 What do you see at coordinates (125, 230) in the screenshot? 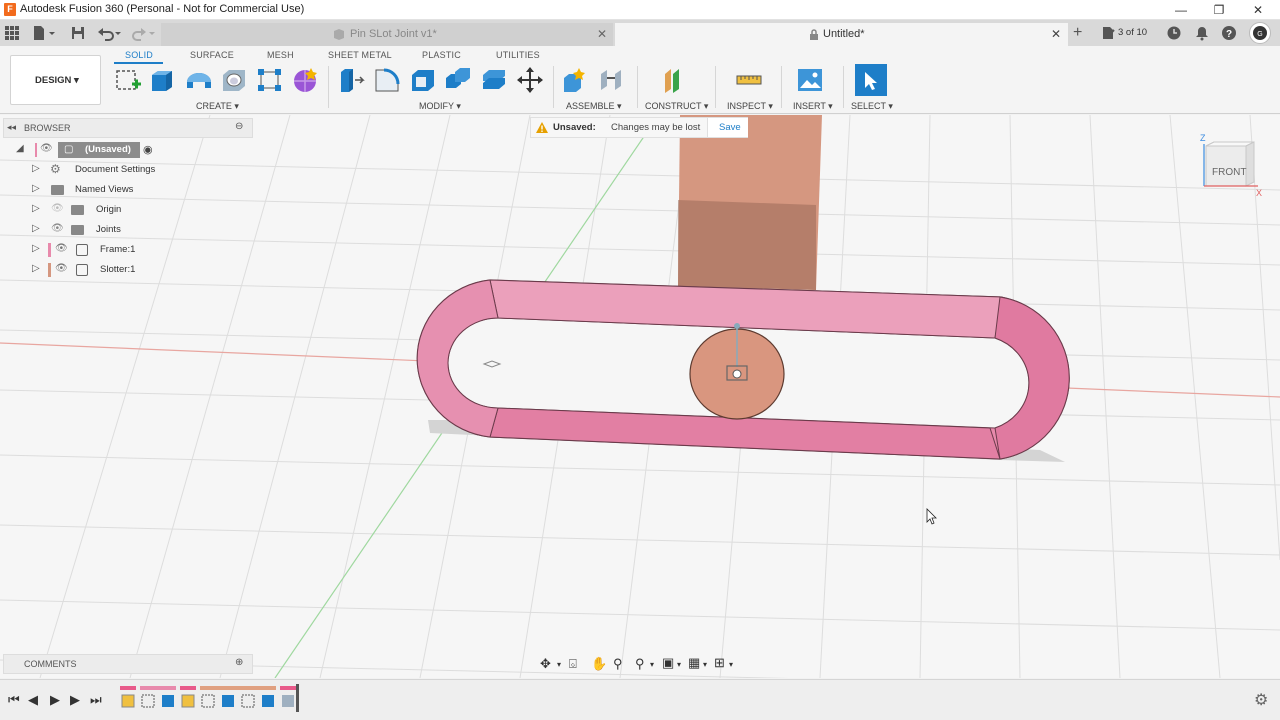
I see `tree-item-joints: ▷ 👁 Joints` at bounding box center [125, 230].